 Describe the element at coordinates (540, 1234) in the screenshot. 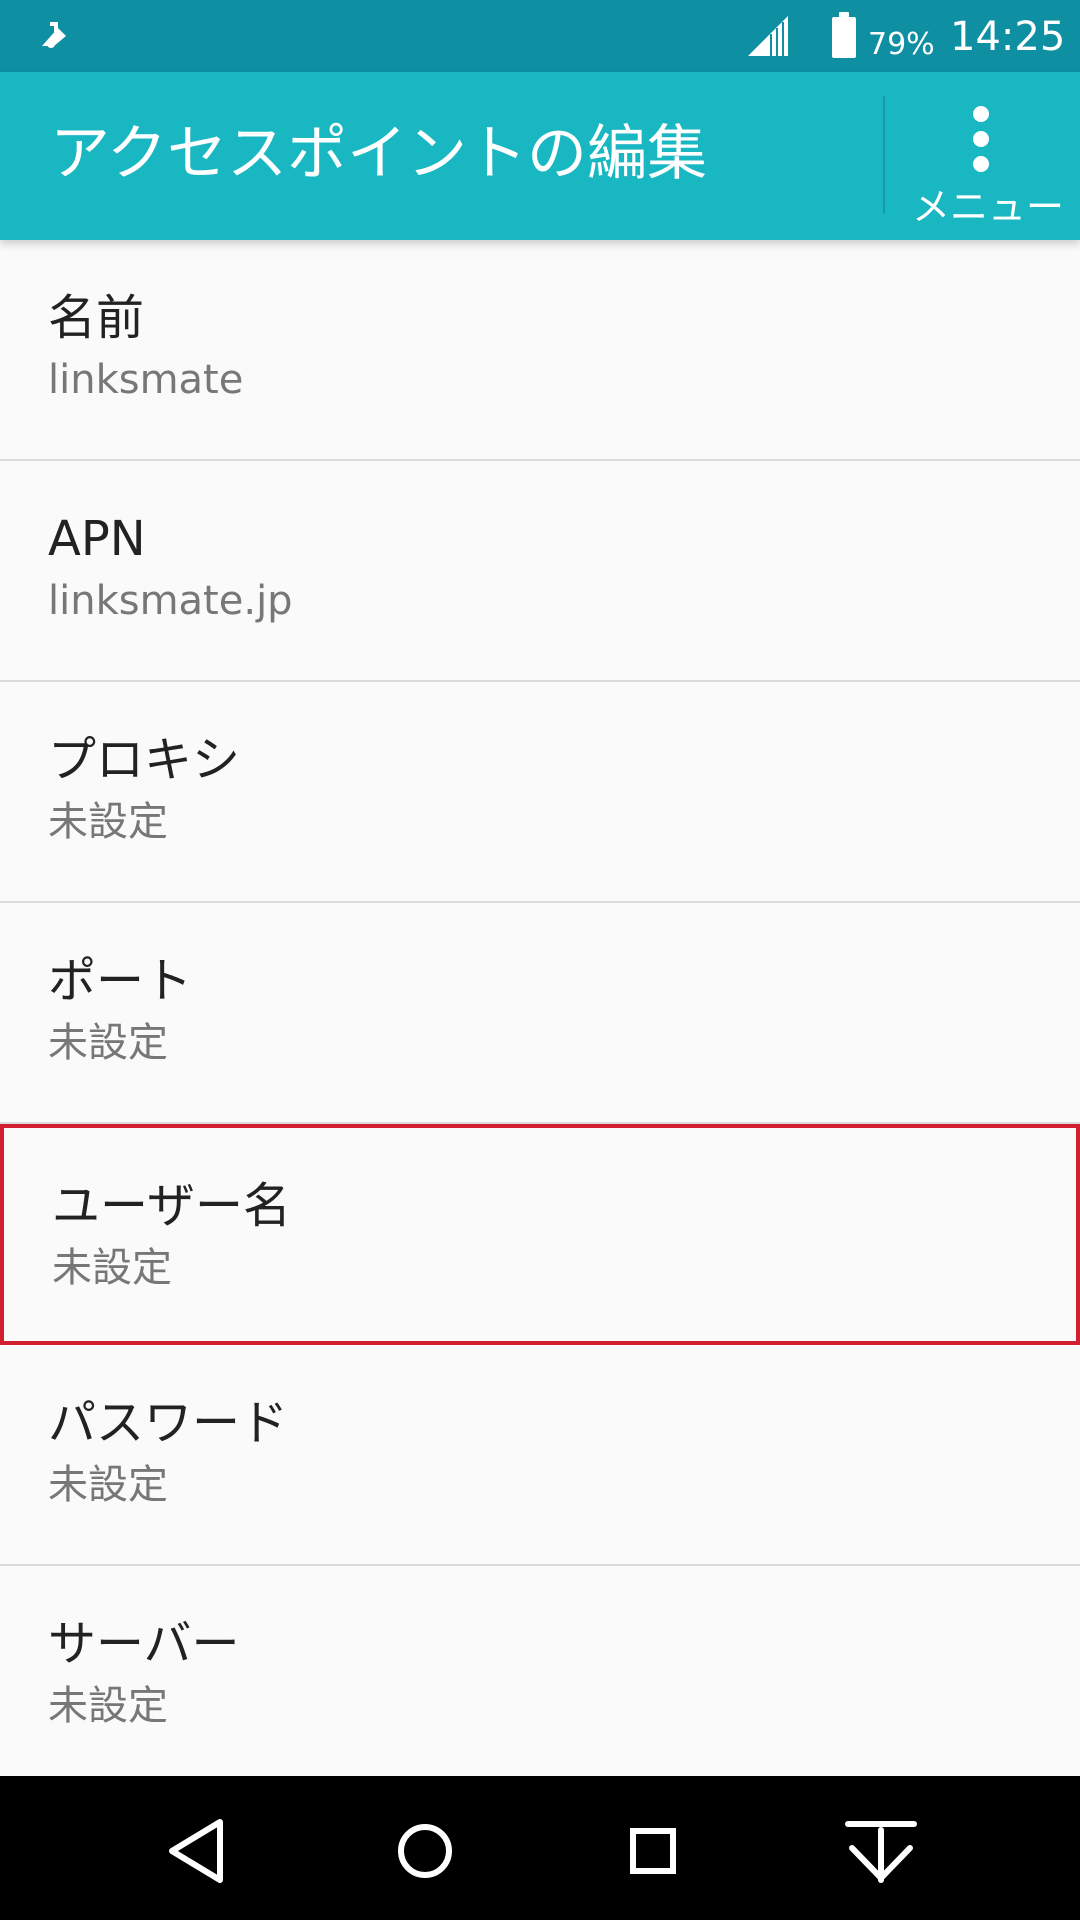

I see `list-item-username: ユーザー名 未設定` at that location.